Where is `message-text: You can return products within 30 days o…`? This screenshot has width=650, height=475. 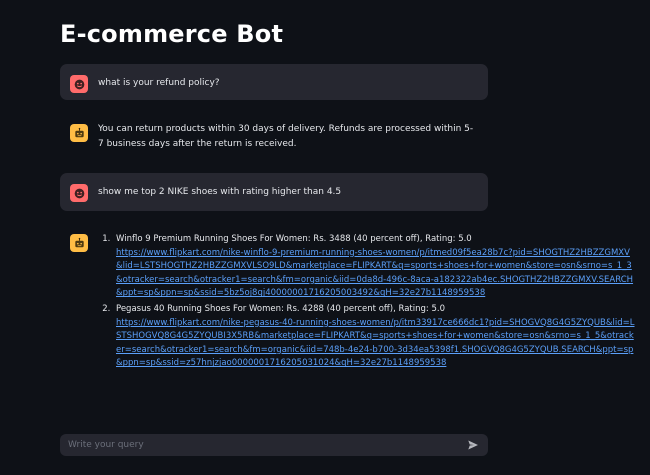 message-text: You can return products within 30 days o… is located at coordinates (286, 136).